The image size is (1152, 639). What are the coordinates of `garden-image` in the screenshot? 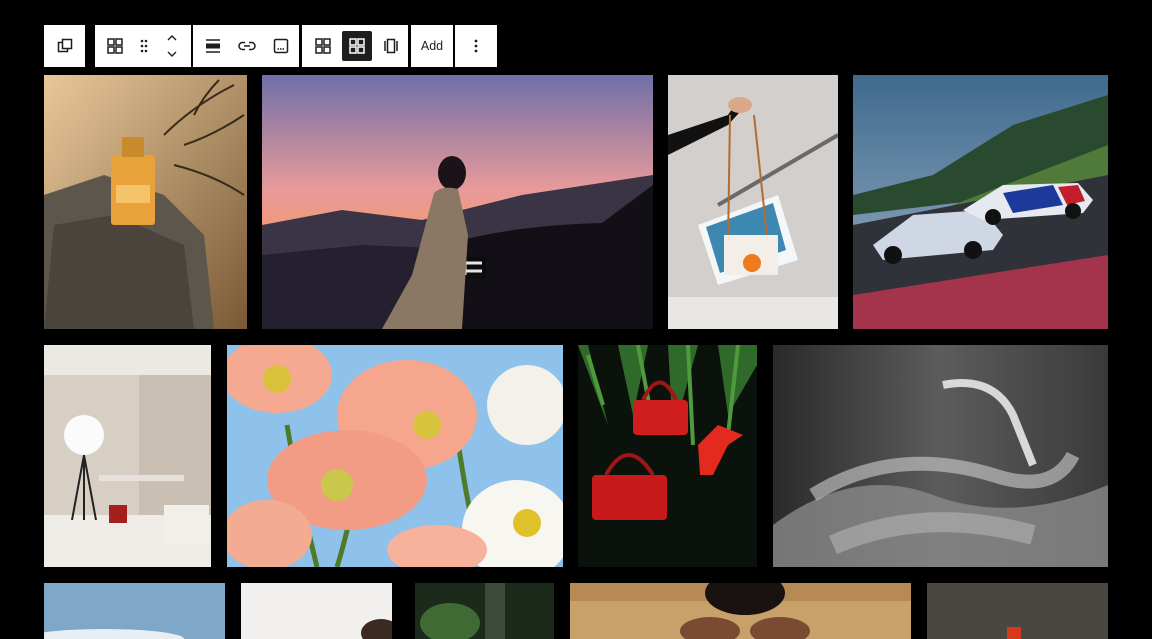 It's located at (484, 611).